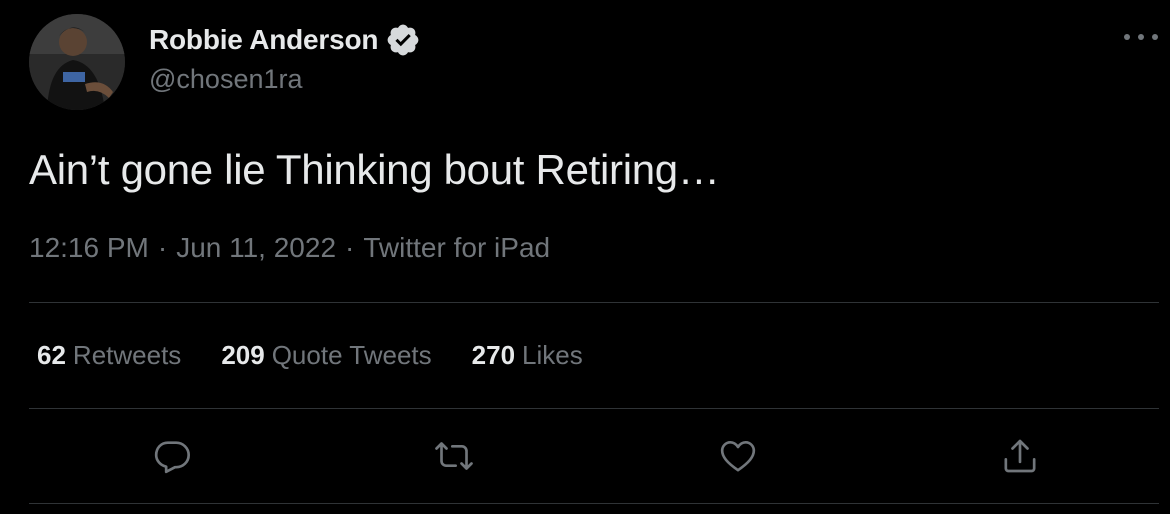  Describe the element at coordinates (264, 40) in the screenshot. I see `author-name: Robbie Anderson` at that location.